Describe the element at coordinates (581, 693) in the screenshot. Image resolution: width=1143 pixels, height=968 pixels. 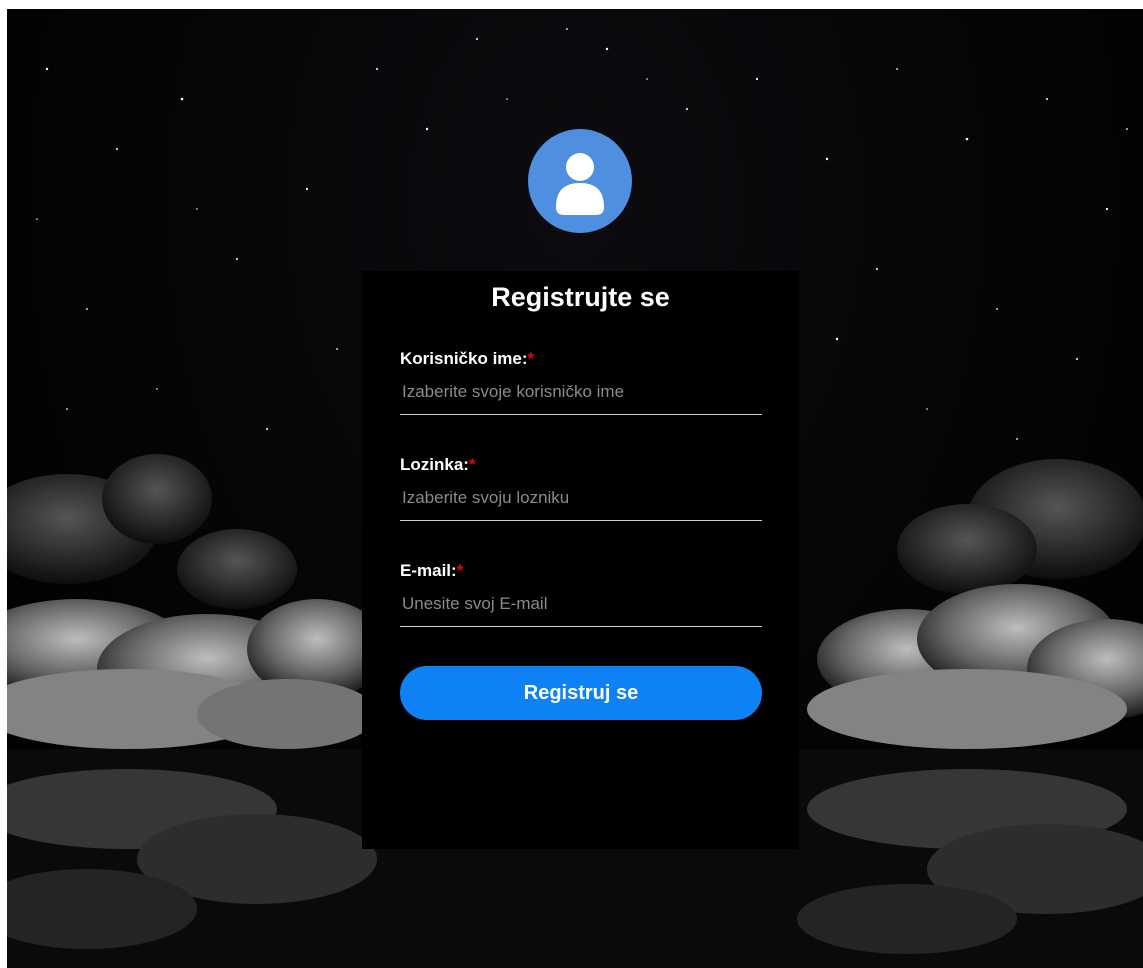
I see `register-button: Registruj se` at that location.